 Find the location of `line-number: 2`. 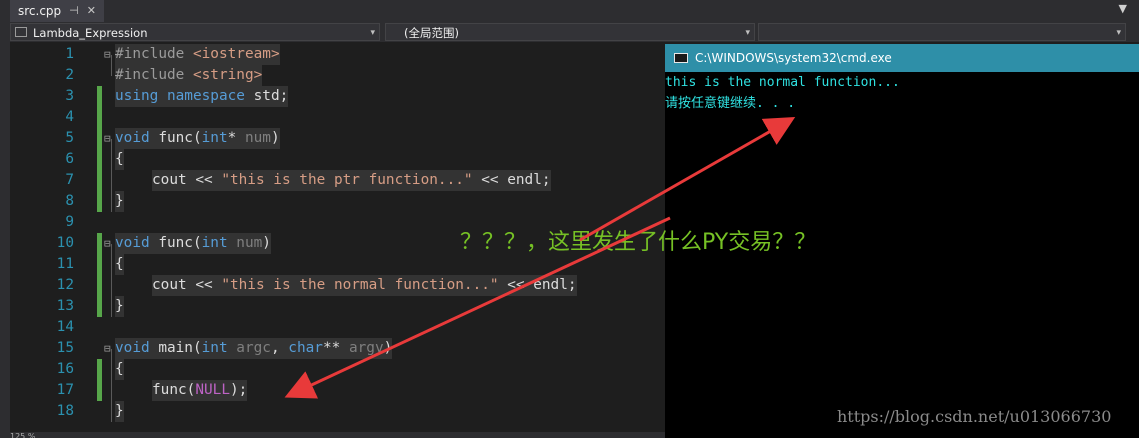

line-number: 2 is located at coordinates (69, 75).